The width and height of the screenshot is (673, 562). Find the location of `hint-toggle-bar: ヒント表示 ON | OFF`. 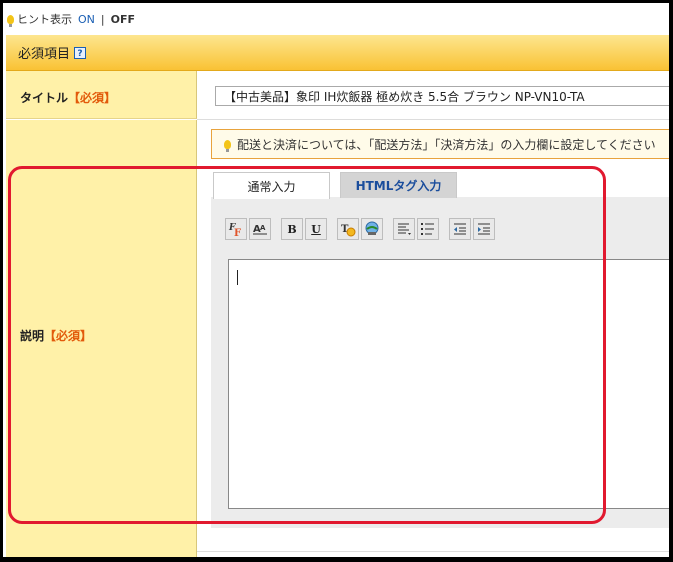

hint-toggle-bar: ヒント表示 ON | OFF is located at coordinates (71, 19).